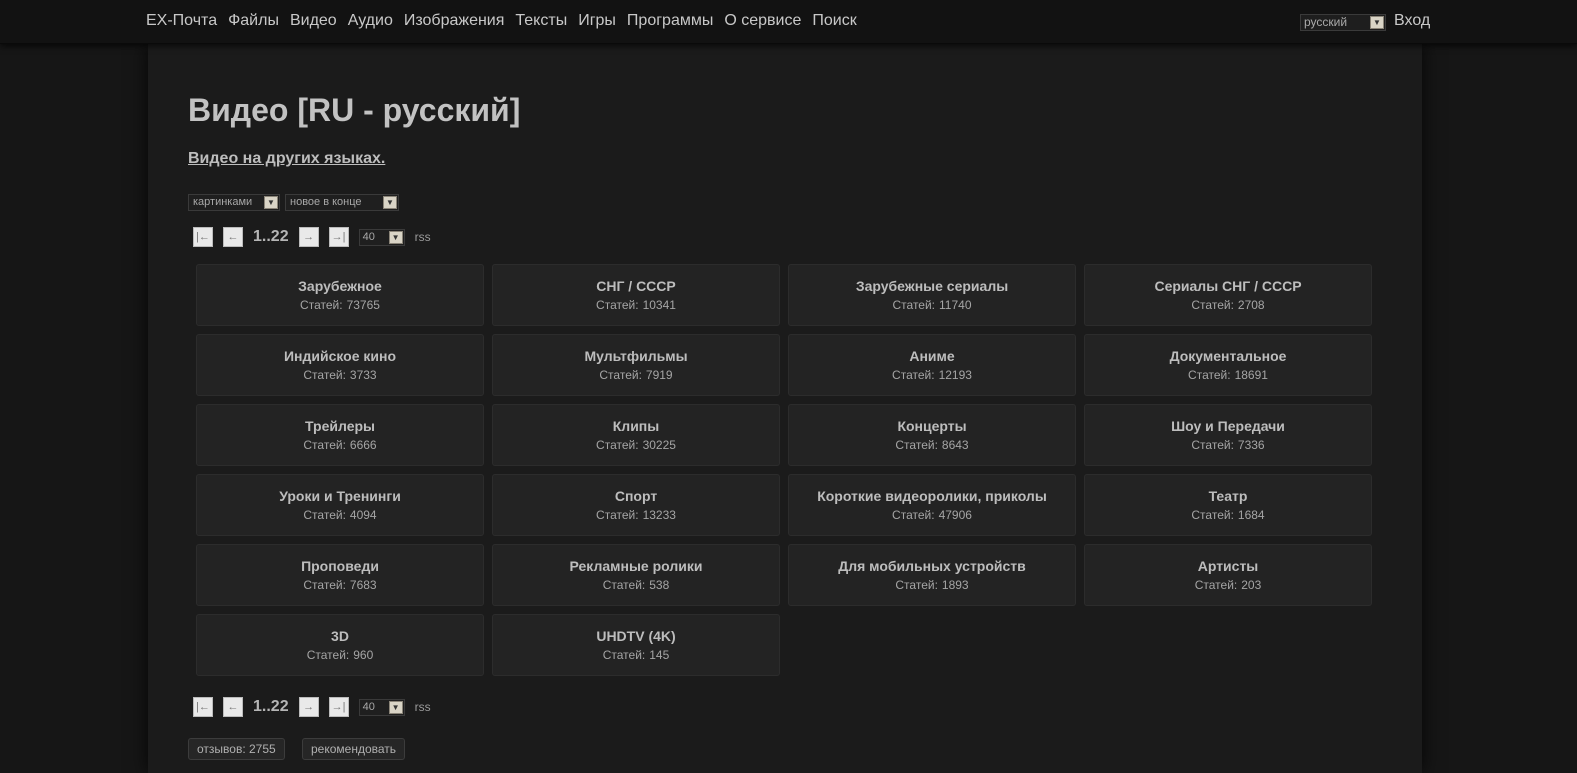  Describe the element at coordinates (354, 749) in the screenshot. I see `recommend-button: рекомендовать` at that location.